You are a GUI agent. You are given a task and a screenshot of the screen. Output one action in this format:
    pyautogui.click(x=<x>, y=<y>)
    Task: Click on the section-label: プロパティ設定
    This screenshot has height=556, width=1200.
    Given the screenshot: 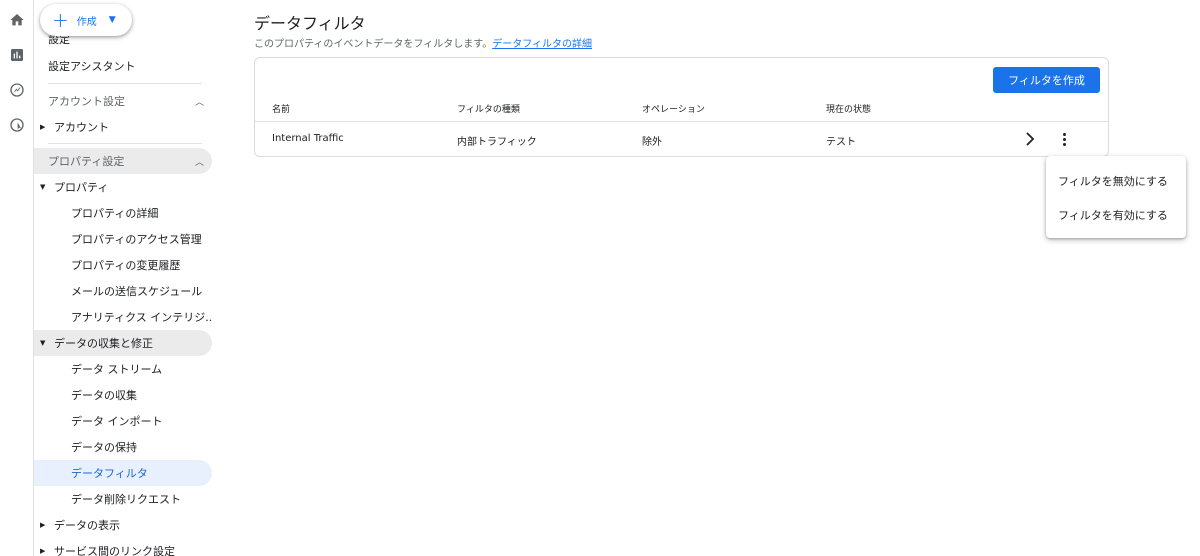 What is the action you would take?
    pyautogui.click(x=86, y=161)
    